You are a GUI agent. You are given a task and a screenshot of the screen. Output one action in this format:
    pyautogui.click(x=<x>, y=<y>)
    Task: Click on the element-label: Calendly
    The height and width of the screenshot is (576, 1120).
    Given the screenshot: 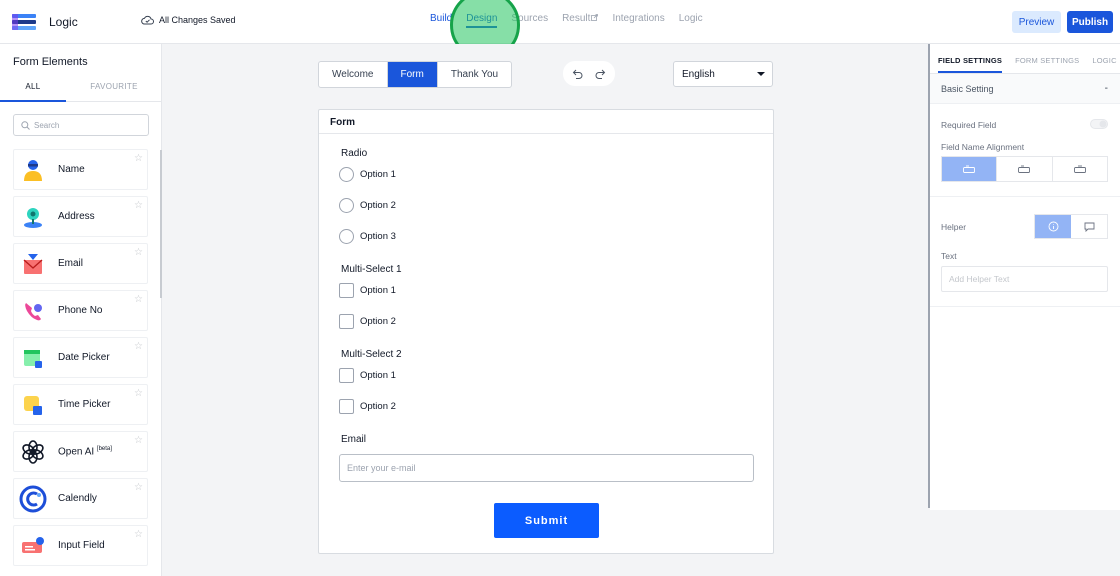 What is the action you would take?
    pyautogui.click(x=77, y=498)
    